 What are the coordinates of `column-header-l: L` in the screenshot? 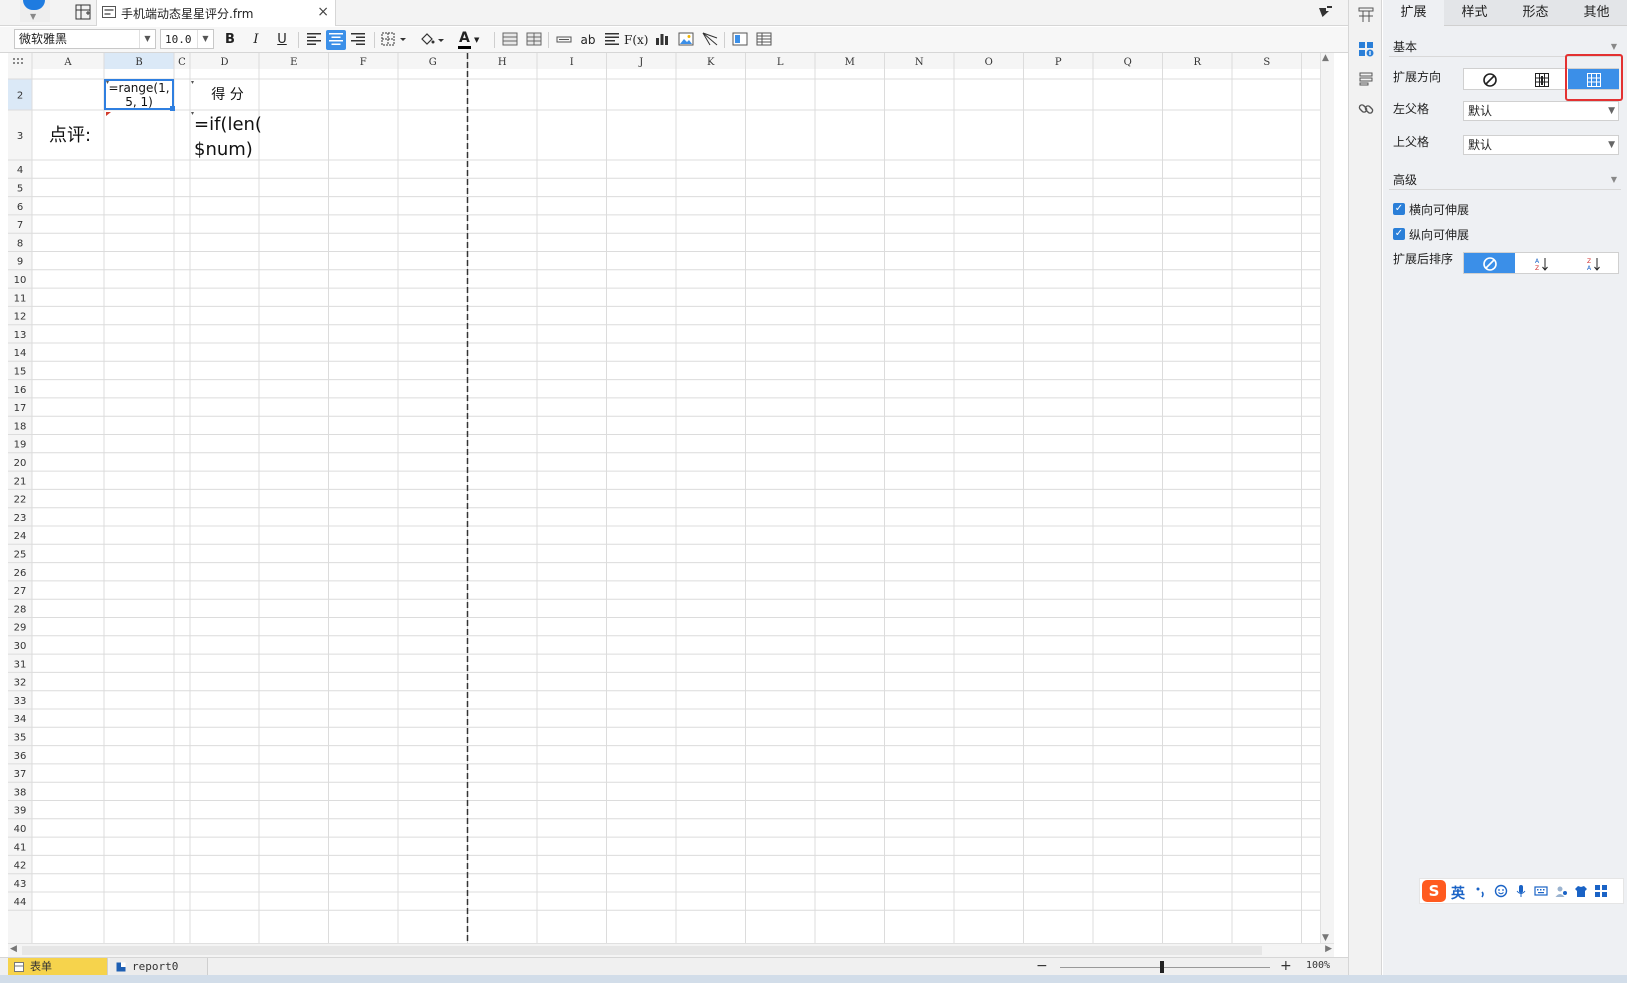 It's located at (780, 62).